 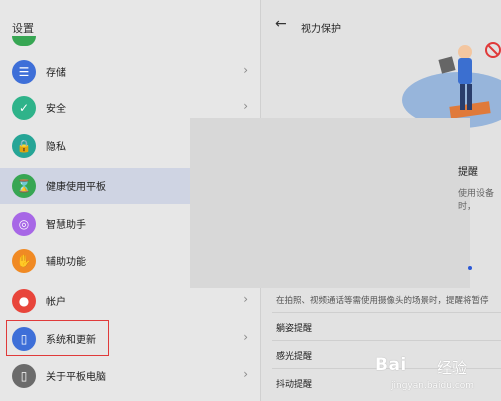 What do you see at coordinates (24, 72) in the screenshot?
I see `storage-icon: ☰` at bounding box center [24, 72].